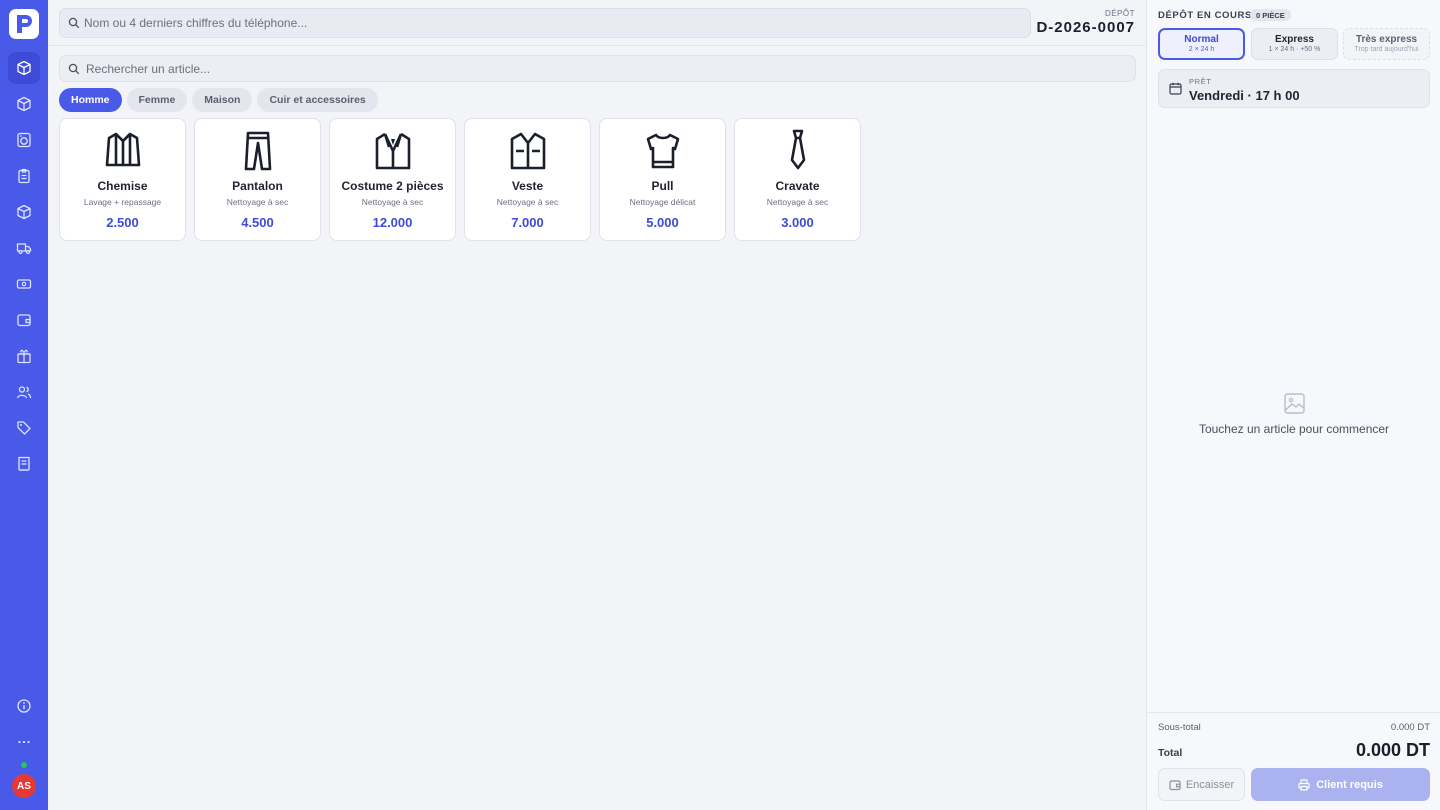 This screenshot has width=1440, height=810. I want to click on article-card-pantalon: Pantalon Nettoyage à sec 4.500, so click(257, 179).